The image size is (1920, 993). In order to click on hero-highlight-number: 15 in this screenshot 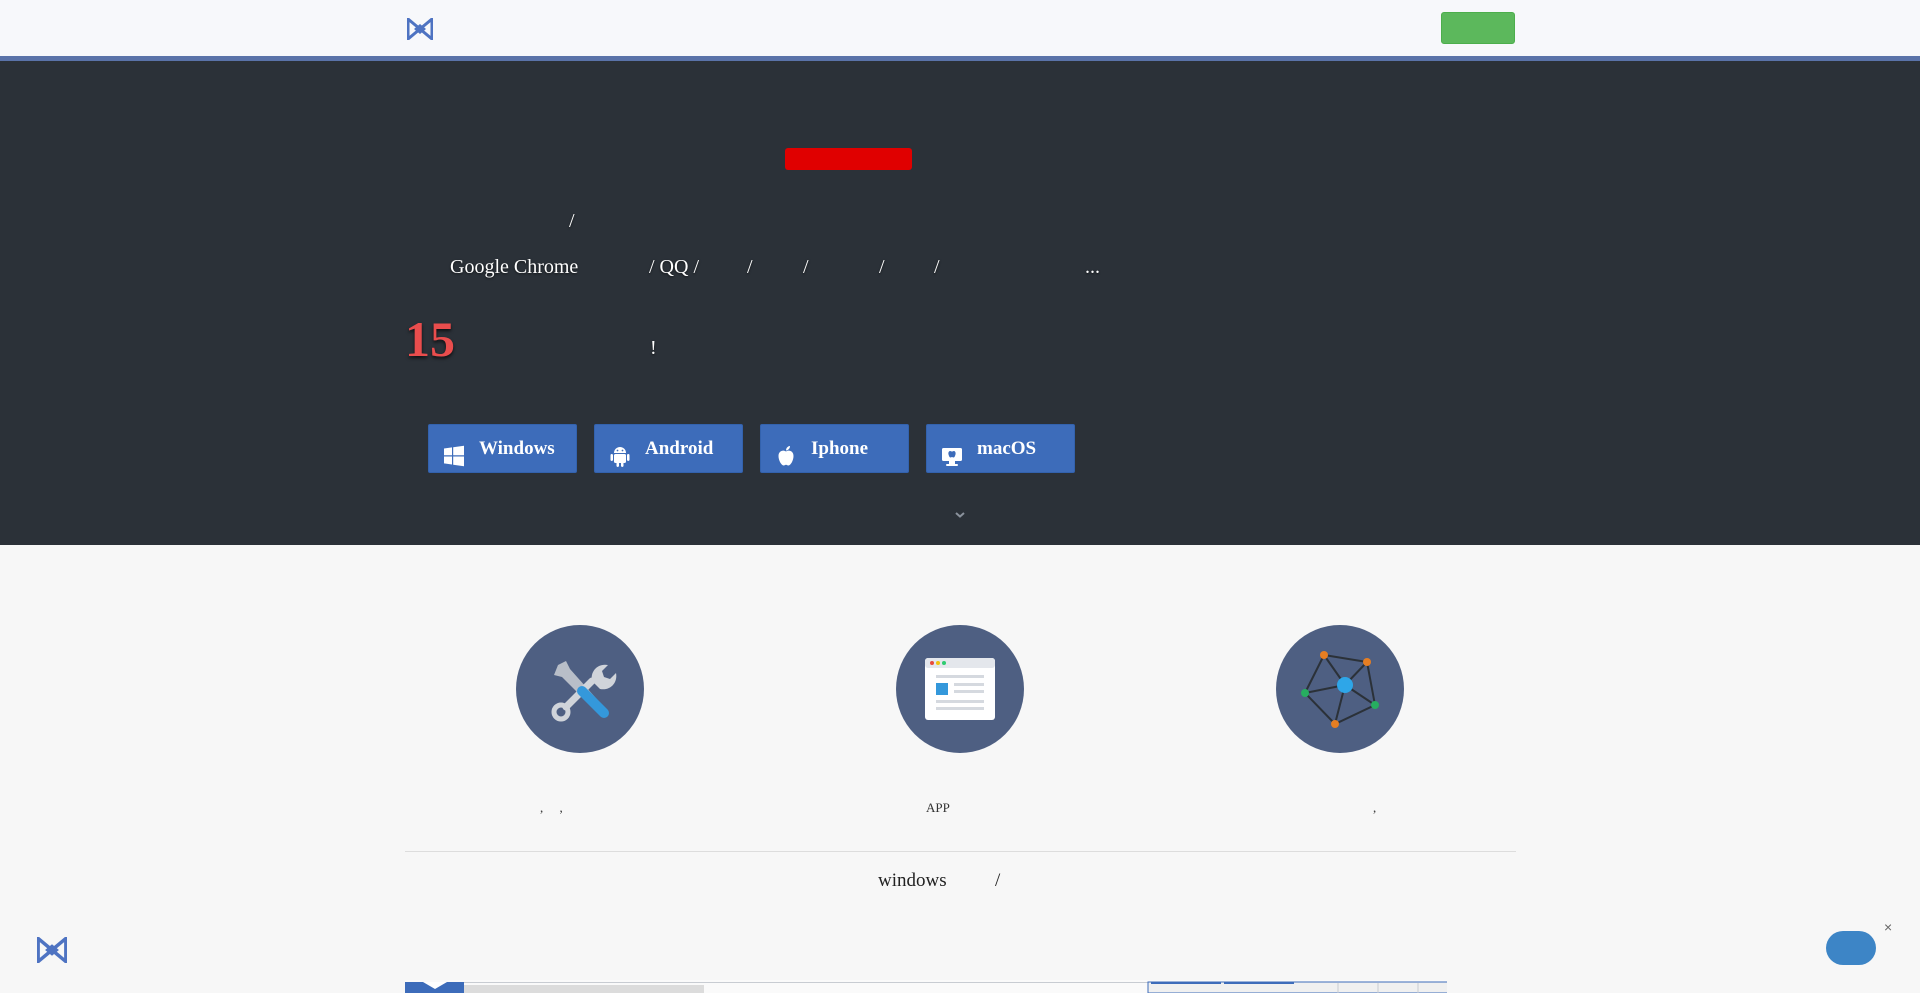, I will do `click(430, 339)`.